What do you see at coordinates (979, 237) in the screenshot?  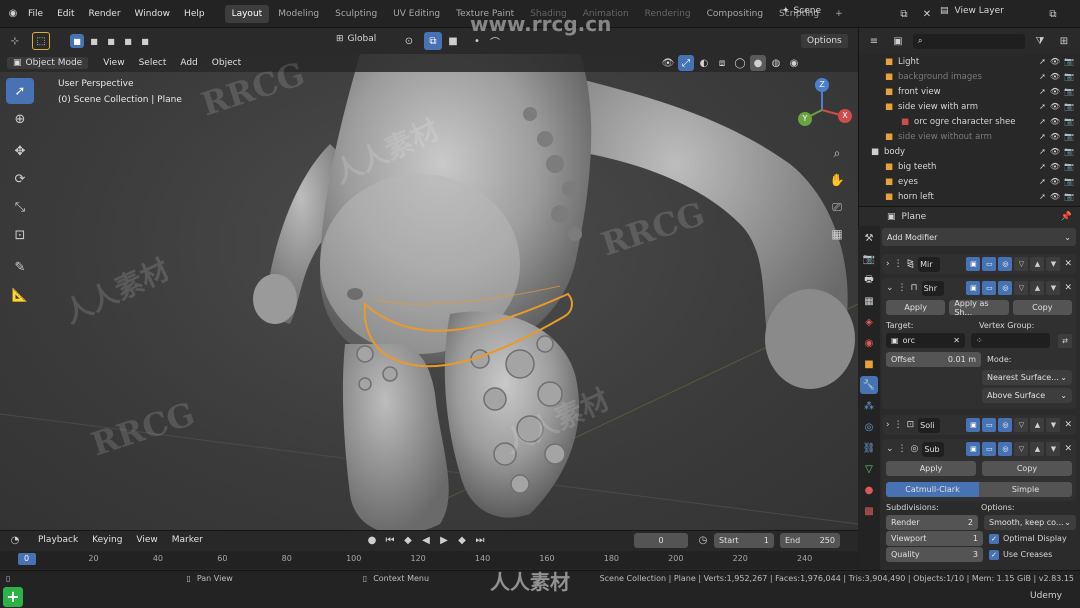 I see `add-modifier-dropdown: Add Modifier ⌄` at bounding box center [979, 237].